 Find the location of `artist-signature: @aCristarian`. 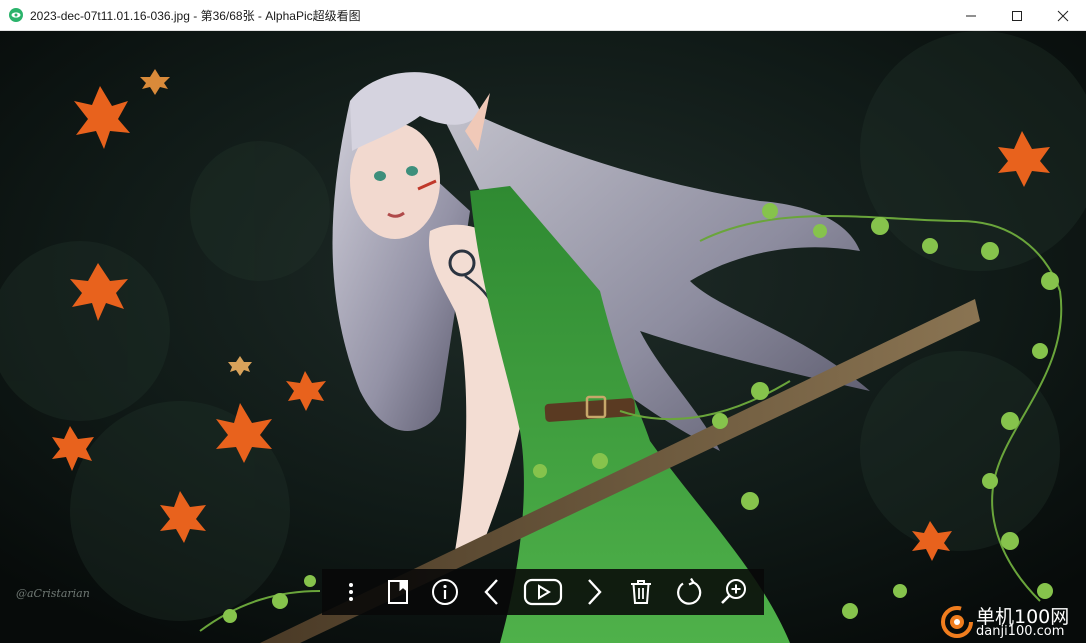

artist-signature: @aCristarian is located at coordinates (53, 593).